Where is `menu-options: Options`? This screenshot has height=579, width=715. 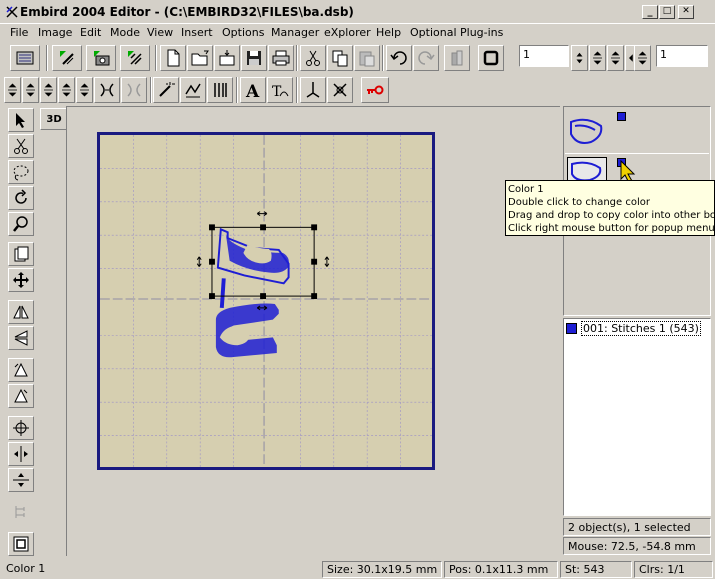
menu-options: Options is located at coordinates (243, 32).